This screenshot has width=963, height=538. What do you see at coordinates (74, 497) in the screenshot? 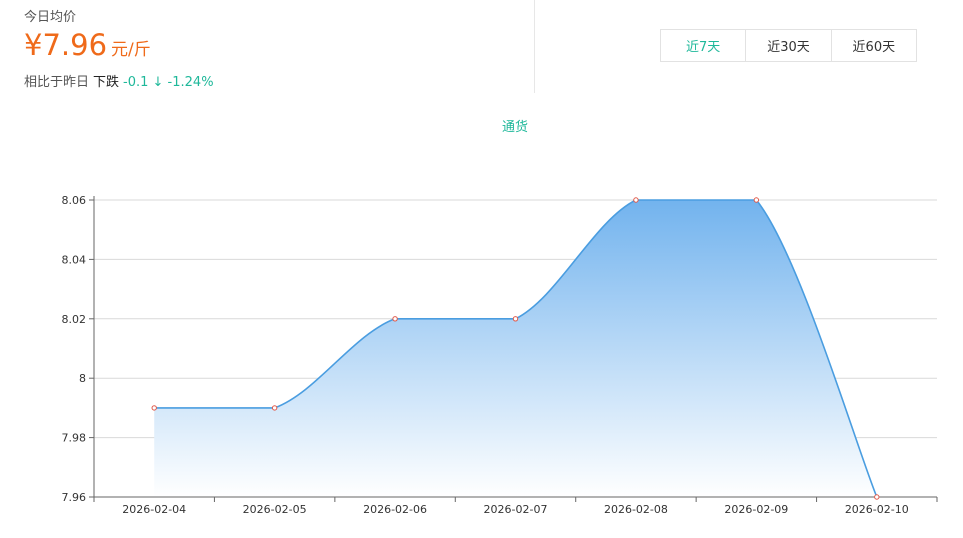
I see `y-tick-label: 7.96` at bounding box center [74, 497].